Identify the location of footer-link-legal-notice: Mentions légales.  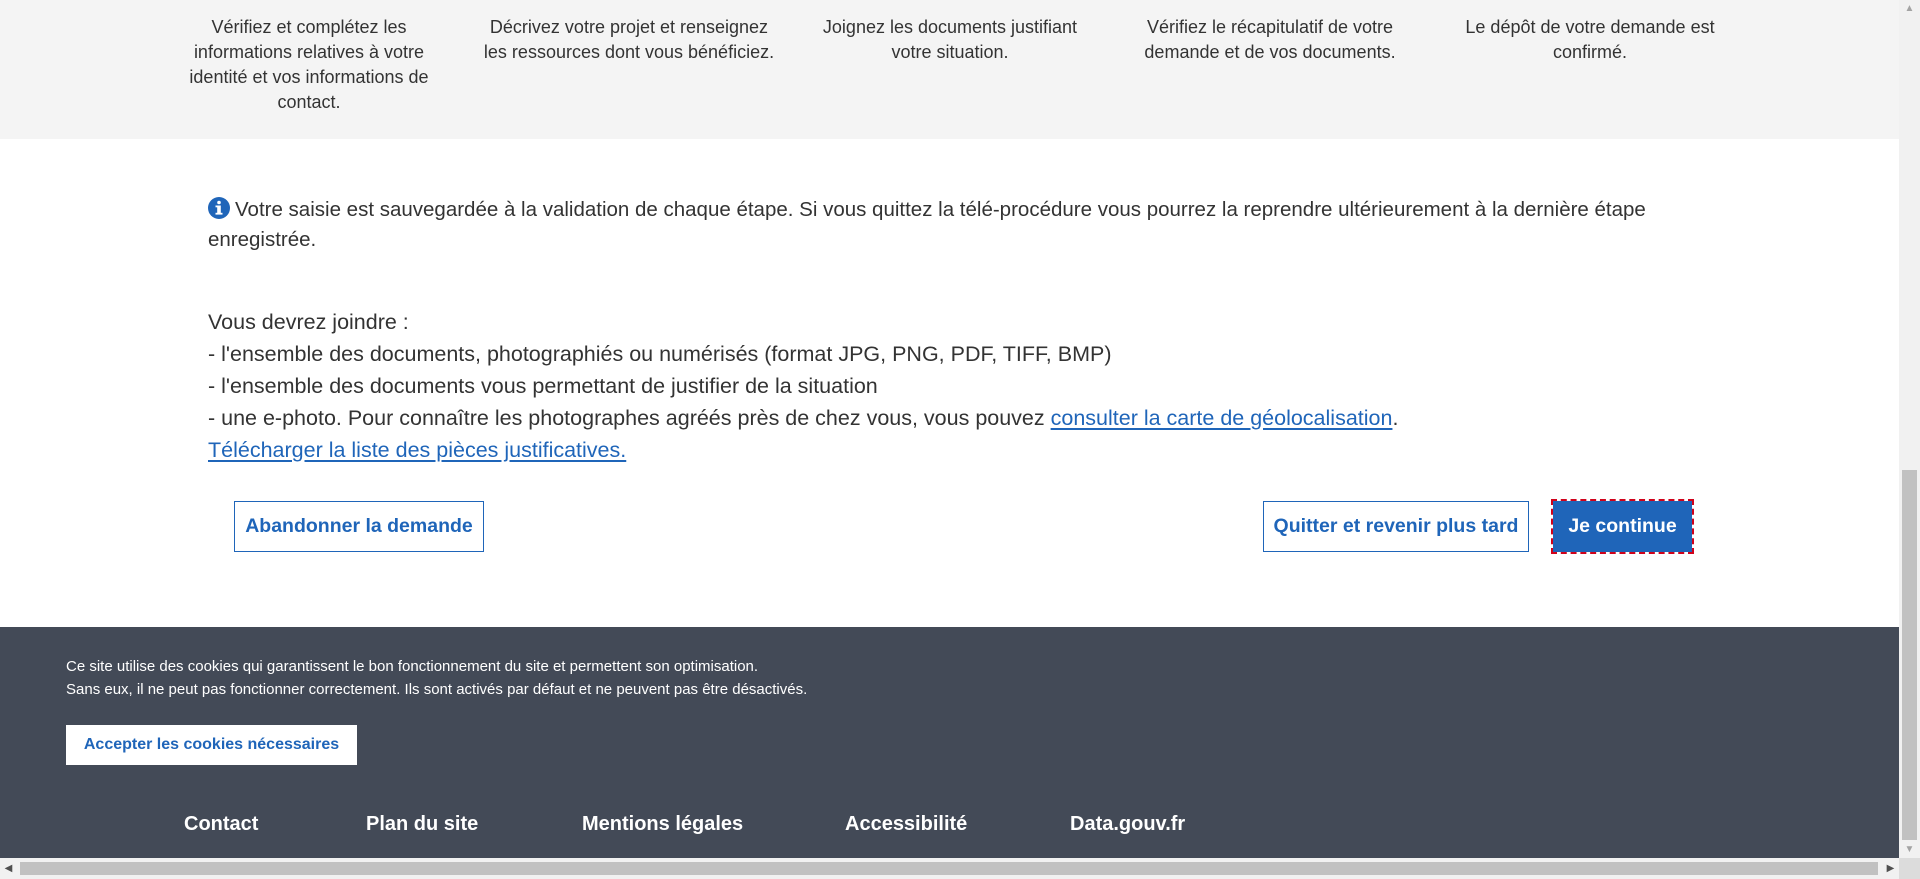
(662, 824).